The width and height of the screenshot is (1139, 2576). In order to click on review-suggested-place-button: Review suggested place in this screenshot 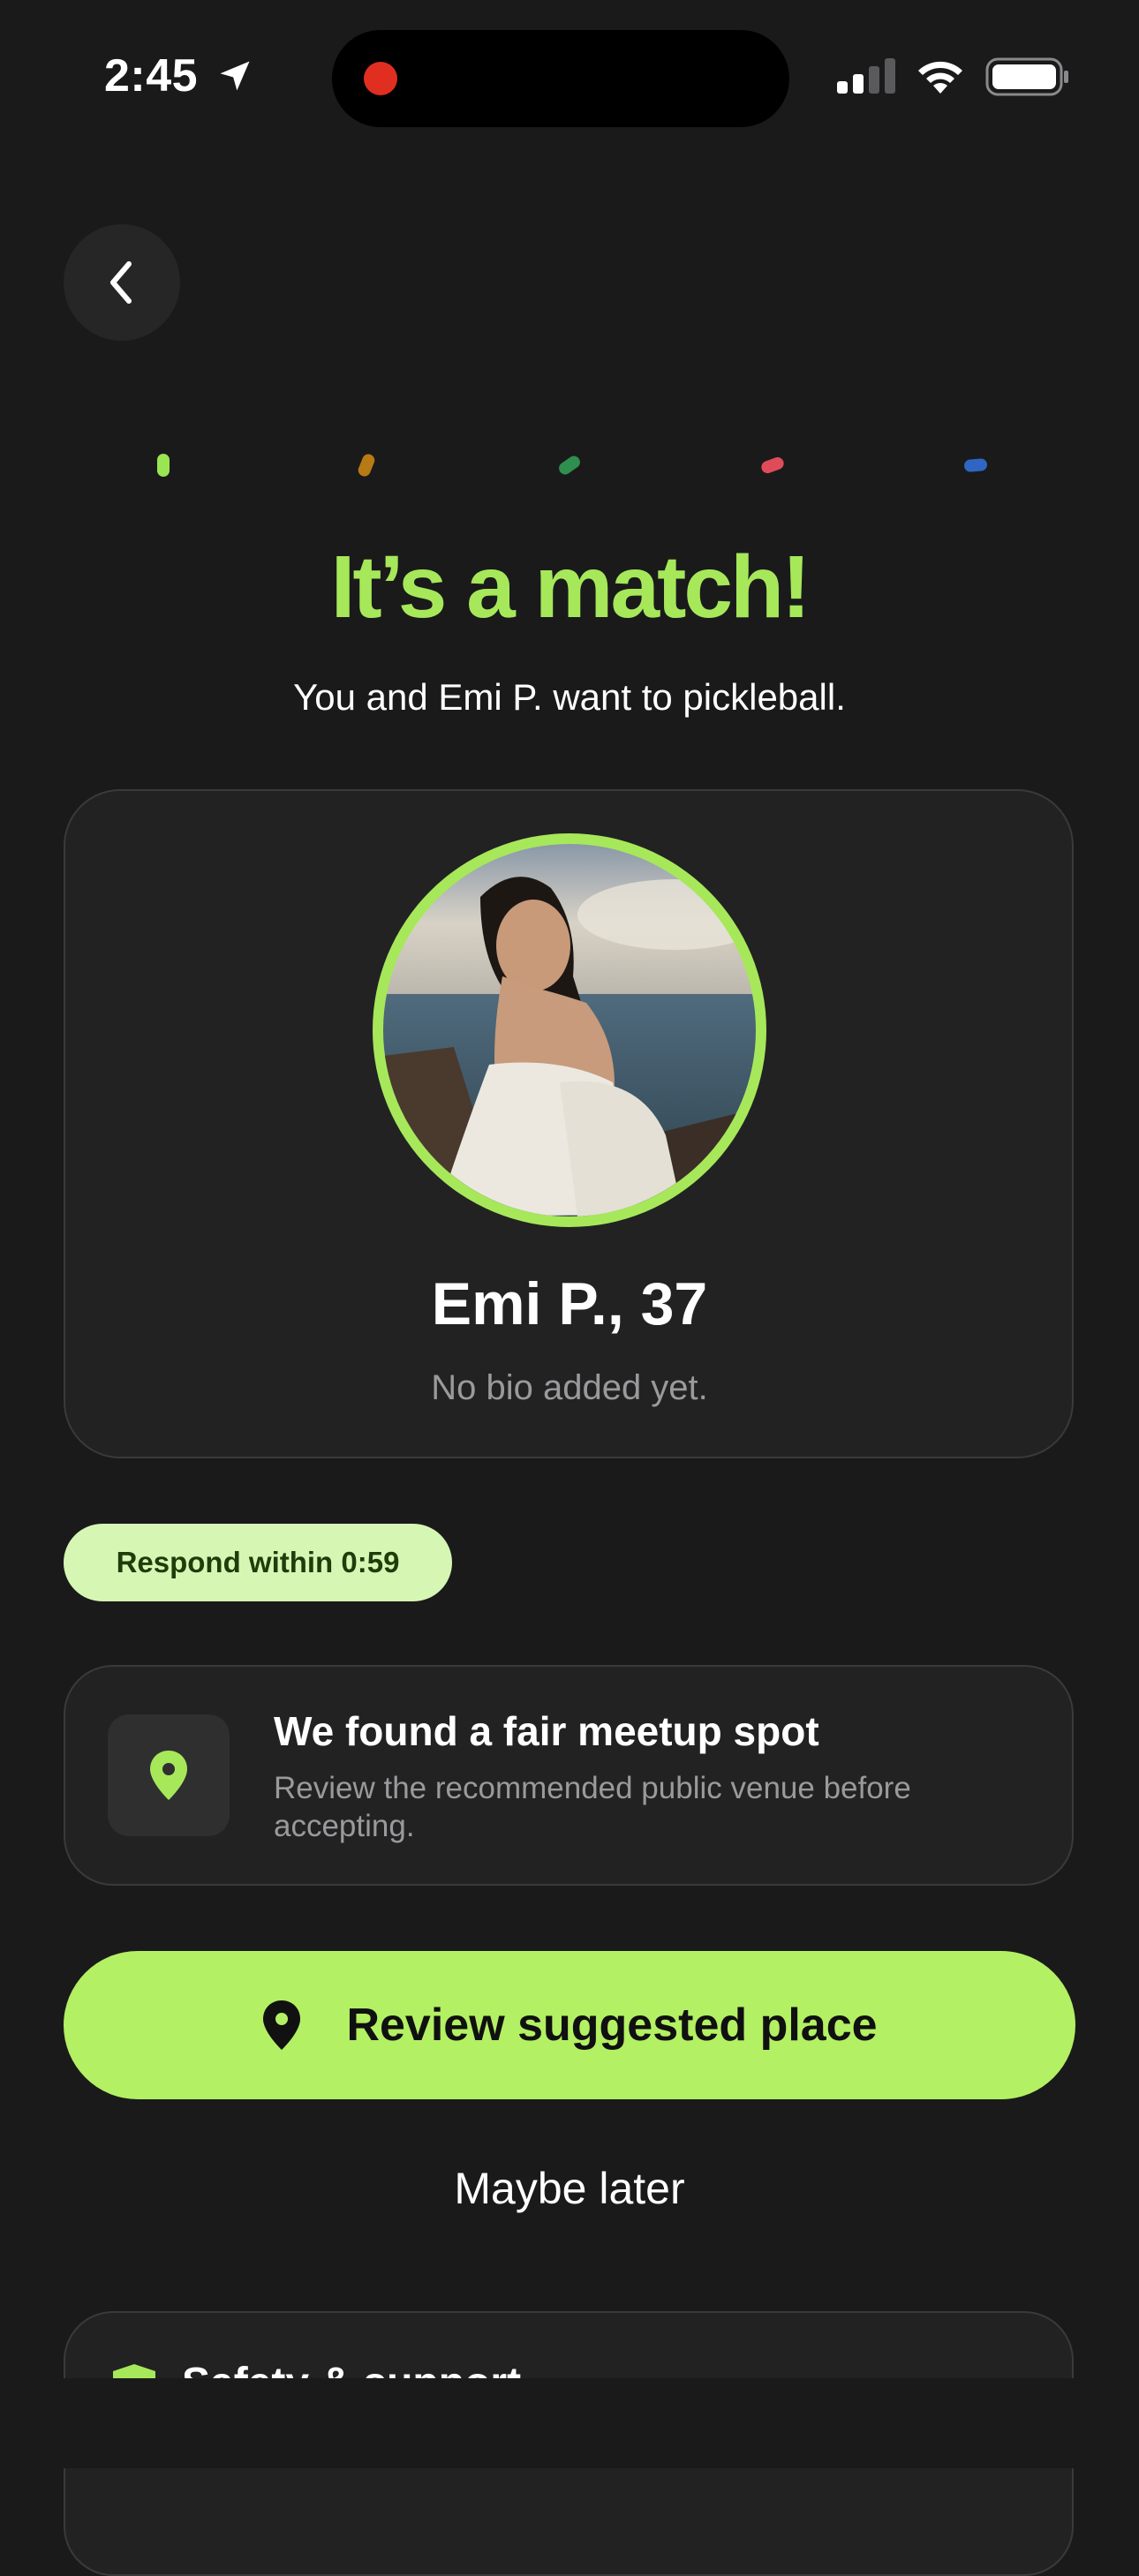, I will do `click(569, 2025)`.